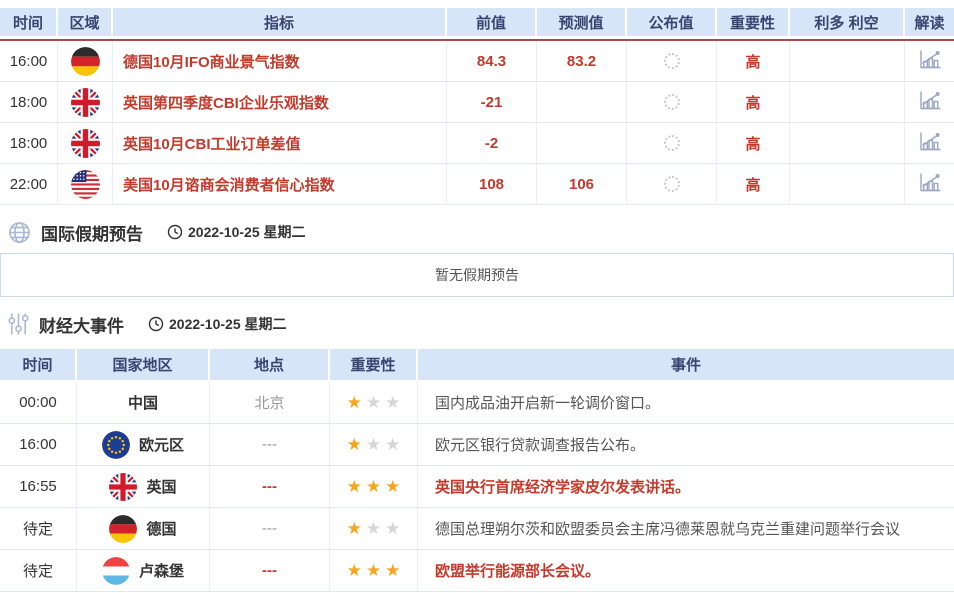 This screenshot has height=593, width=954. What do you see at coordinates (38, 486) in the screenshot?
I see `event-time: 16:55` at bounding box center [38, 486].